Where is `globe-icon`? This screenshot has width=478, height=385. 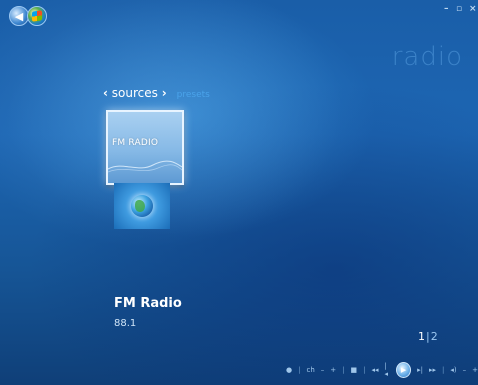 globe-icon is located at coordinates (142, 206).